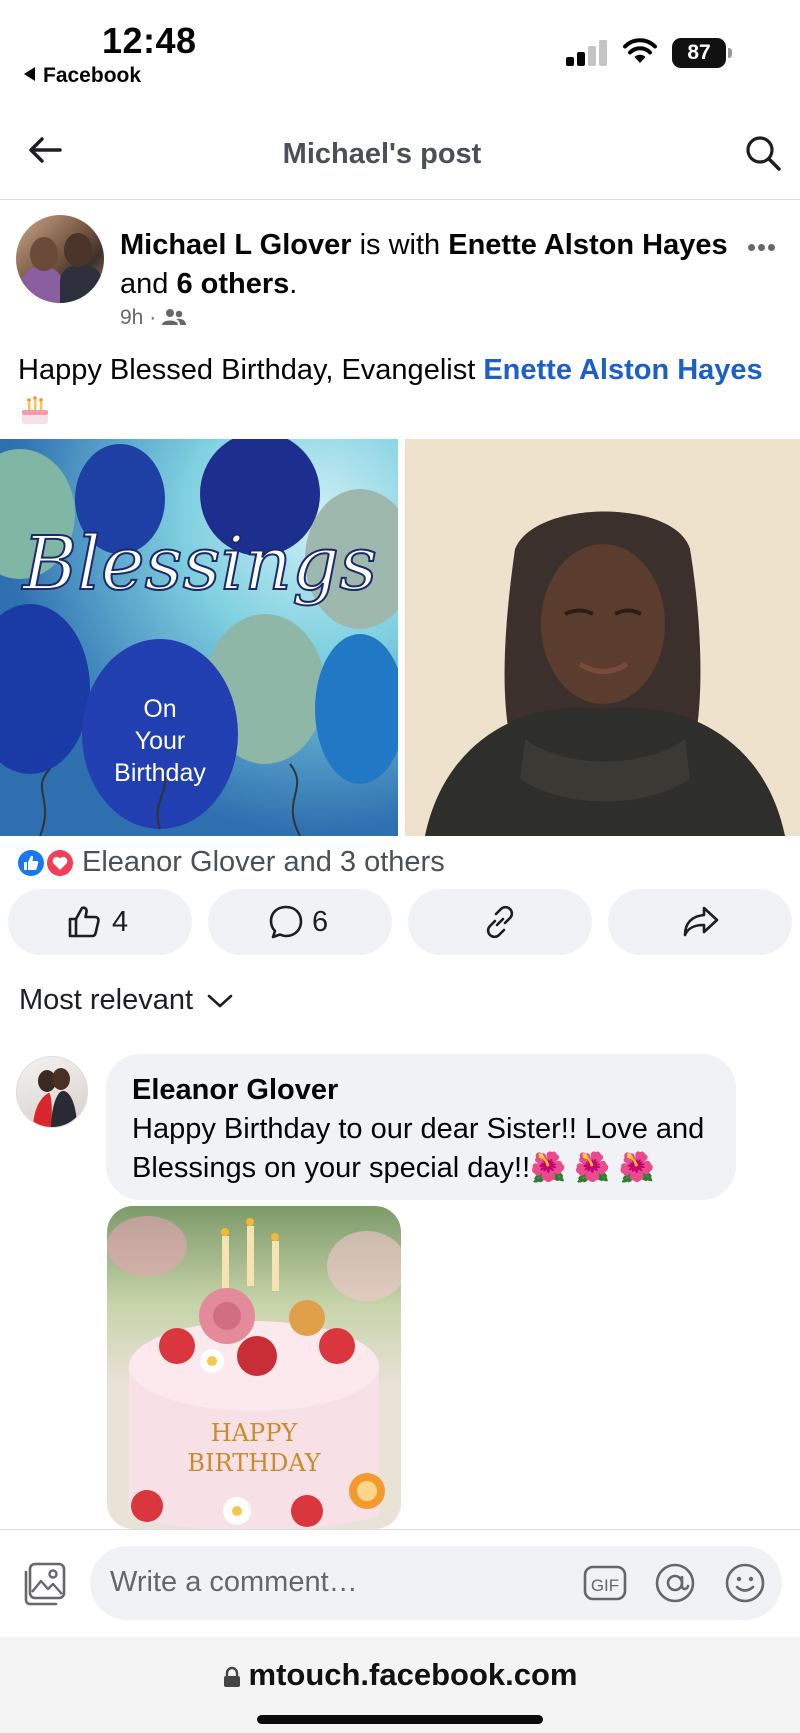  I want to click on commenter-avatar, so click(52, 1092).